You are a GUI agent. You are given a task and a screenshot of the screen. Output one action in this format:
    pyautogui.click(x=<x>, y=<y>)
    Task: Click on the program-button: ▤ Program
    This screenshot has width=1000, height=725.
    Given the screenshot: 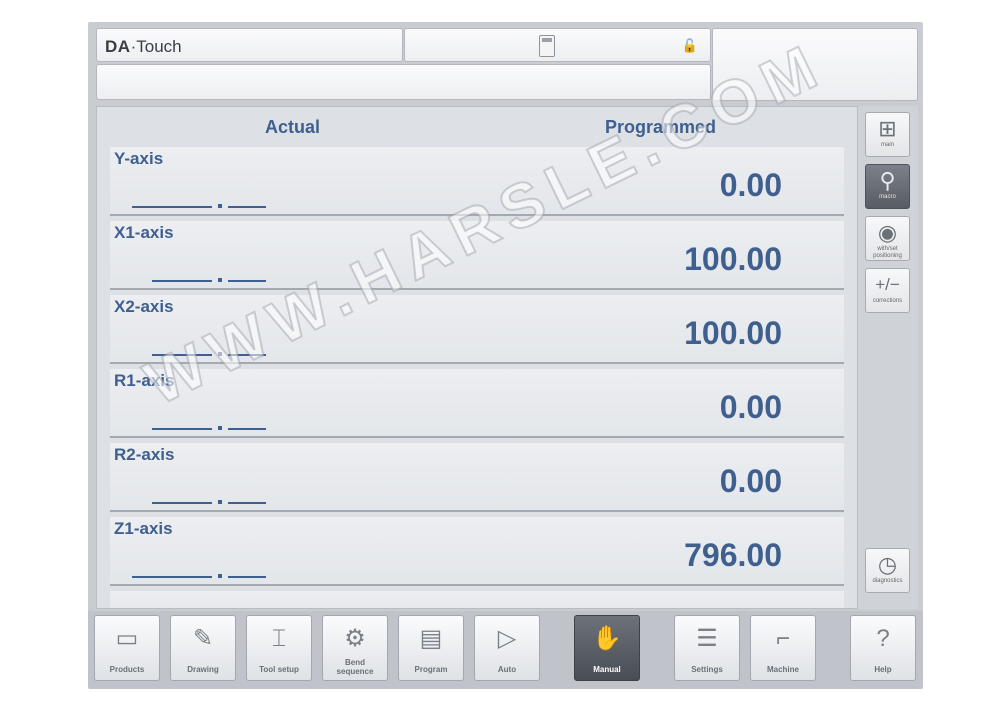 What is the action you would take?
    pyautogui.click(x=431, y=648)
    